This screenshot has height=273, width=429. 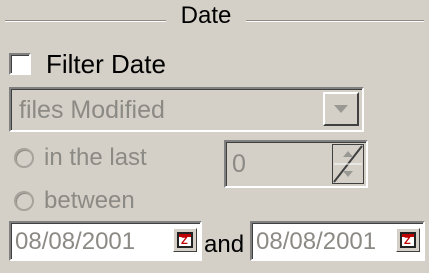 I want to click on and-label: and, so click(x=224, y=244).